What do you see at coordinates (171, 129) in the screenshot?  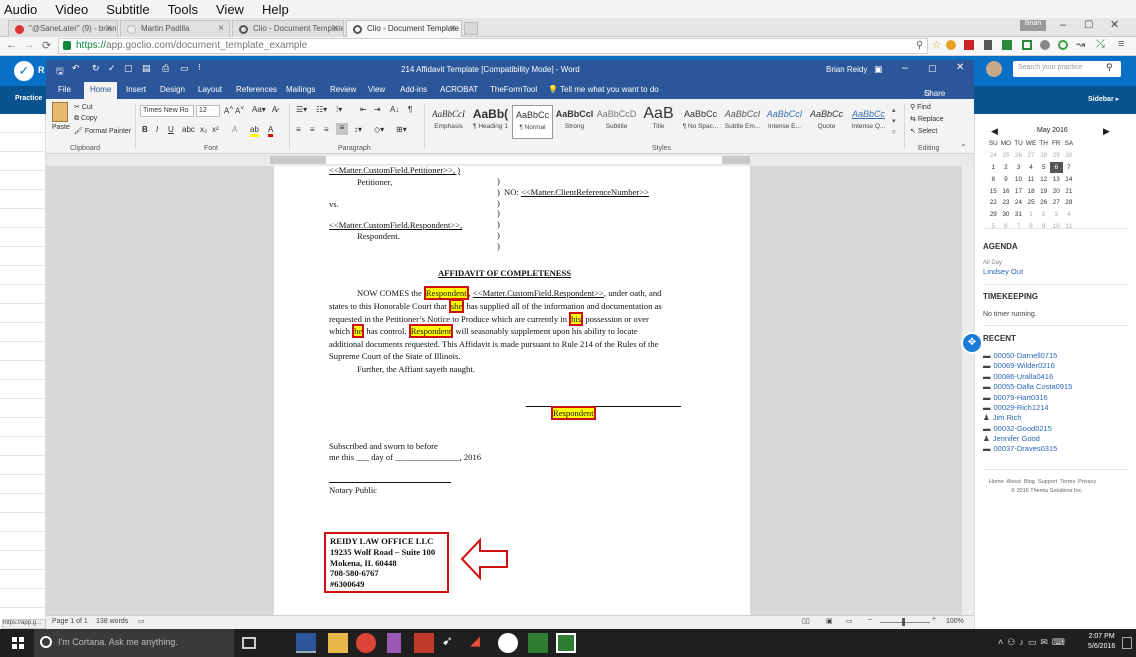 I see `underline-button: U` at bounding box center [171, 129].